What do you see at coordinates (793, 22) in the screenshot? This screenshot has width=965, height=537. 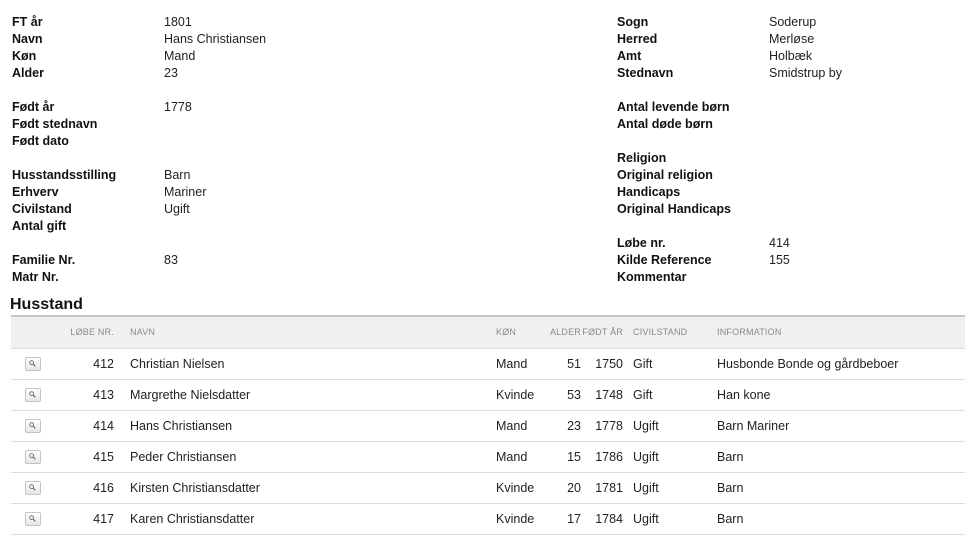 I see `field-value: Soderup` at bounding box center [793, 22].